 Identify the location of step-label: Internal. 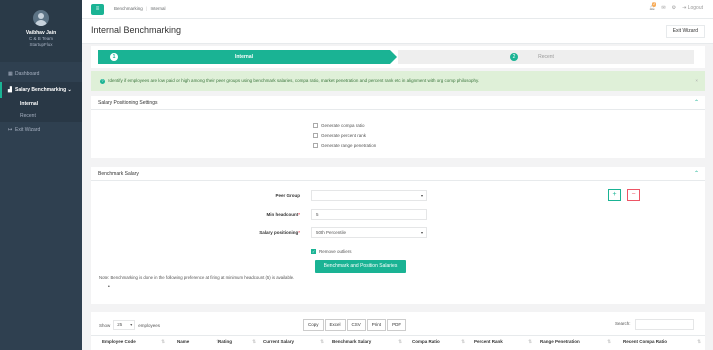
(244, 57).